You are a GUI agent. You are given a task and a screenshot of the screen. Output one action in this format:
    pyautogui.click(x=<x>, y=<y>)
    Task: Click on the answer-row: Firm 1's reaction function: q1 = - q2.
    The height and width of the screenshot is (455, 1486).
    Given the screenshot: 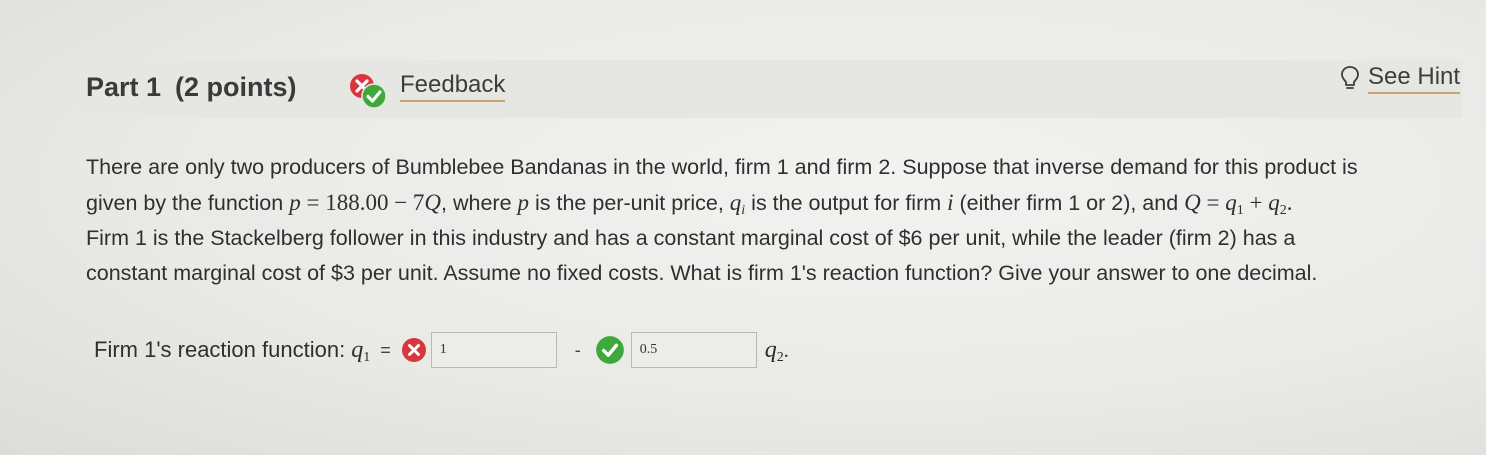 What is the action you would take?
    pyautogui.click(x=441, y=350)
    